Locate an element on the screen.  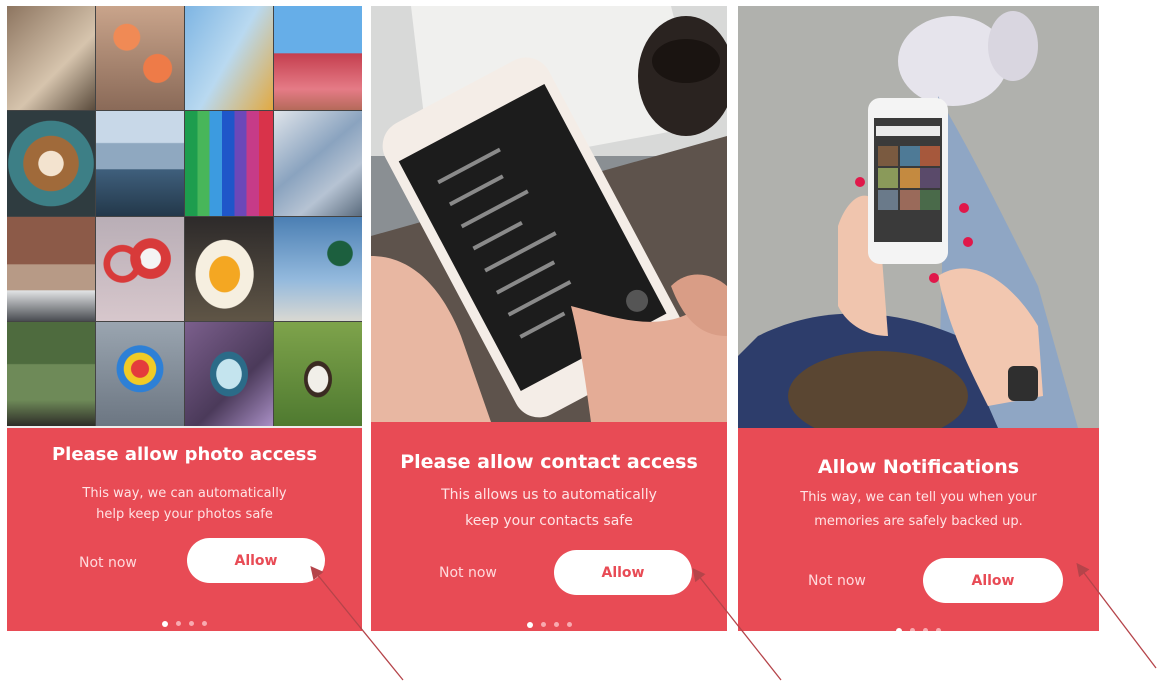
arrow-allow-notifications is located at coordinates (1116, 615).